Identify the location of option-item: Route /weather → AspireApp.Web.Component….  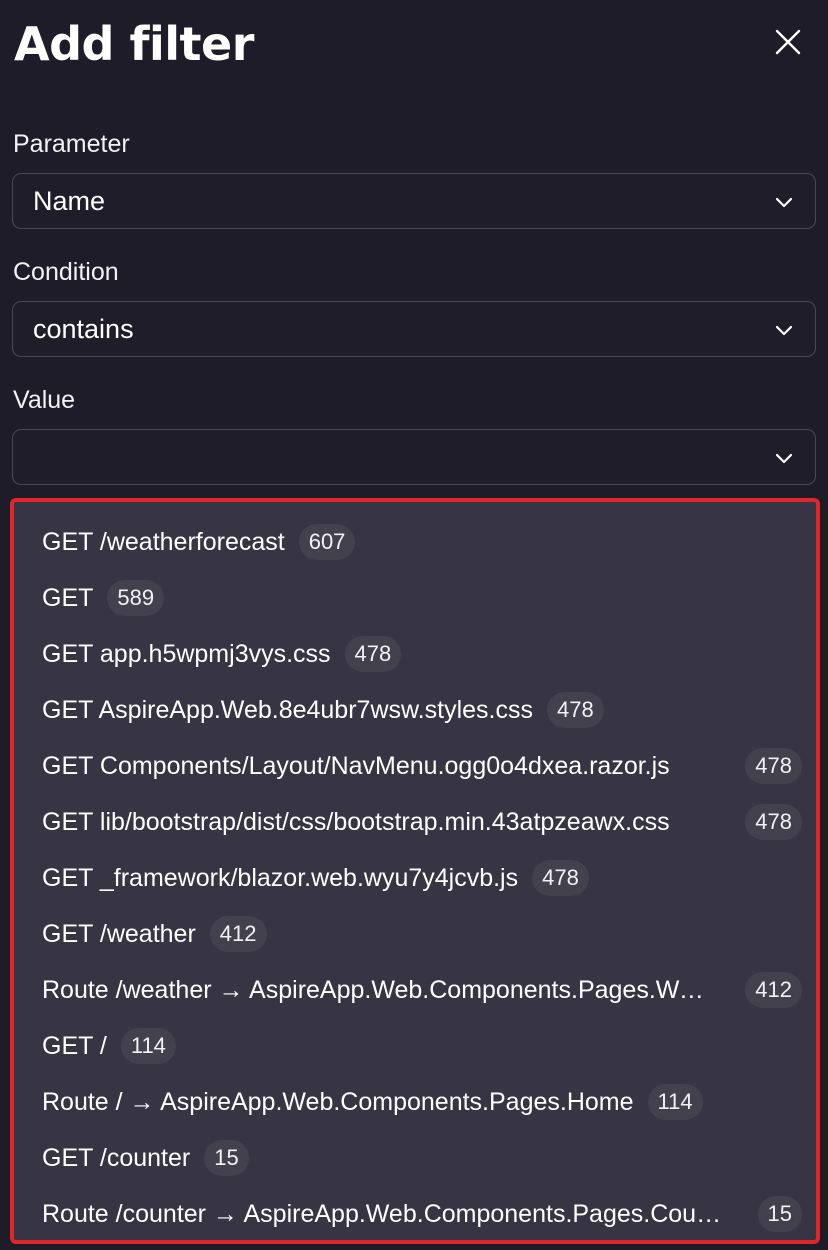
(422, 990).